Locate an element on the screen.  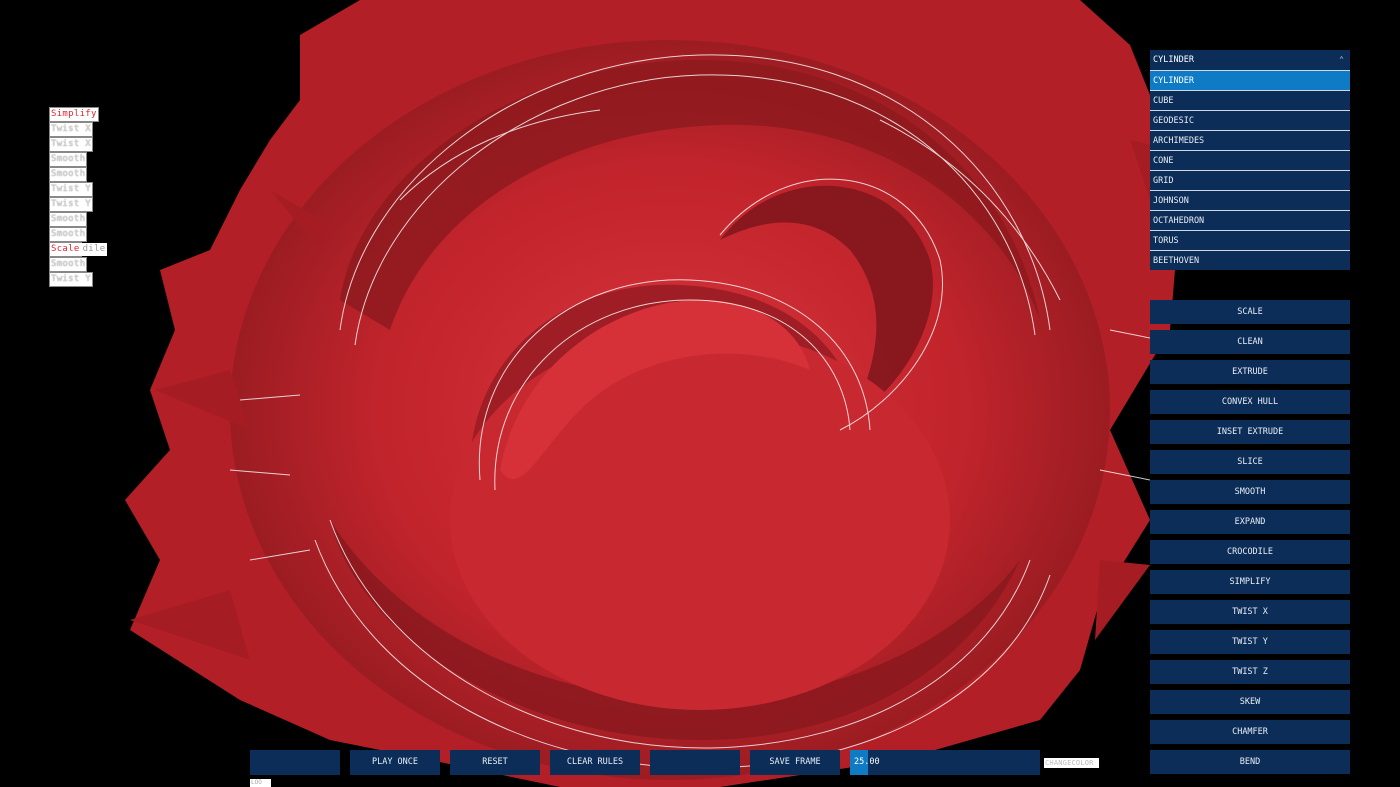
inset-extrude-button: INSET EXTRUDE is located at coordinates (1250, 432).